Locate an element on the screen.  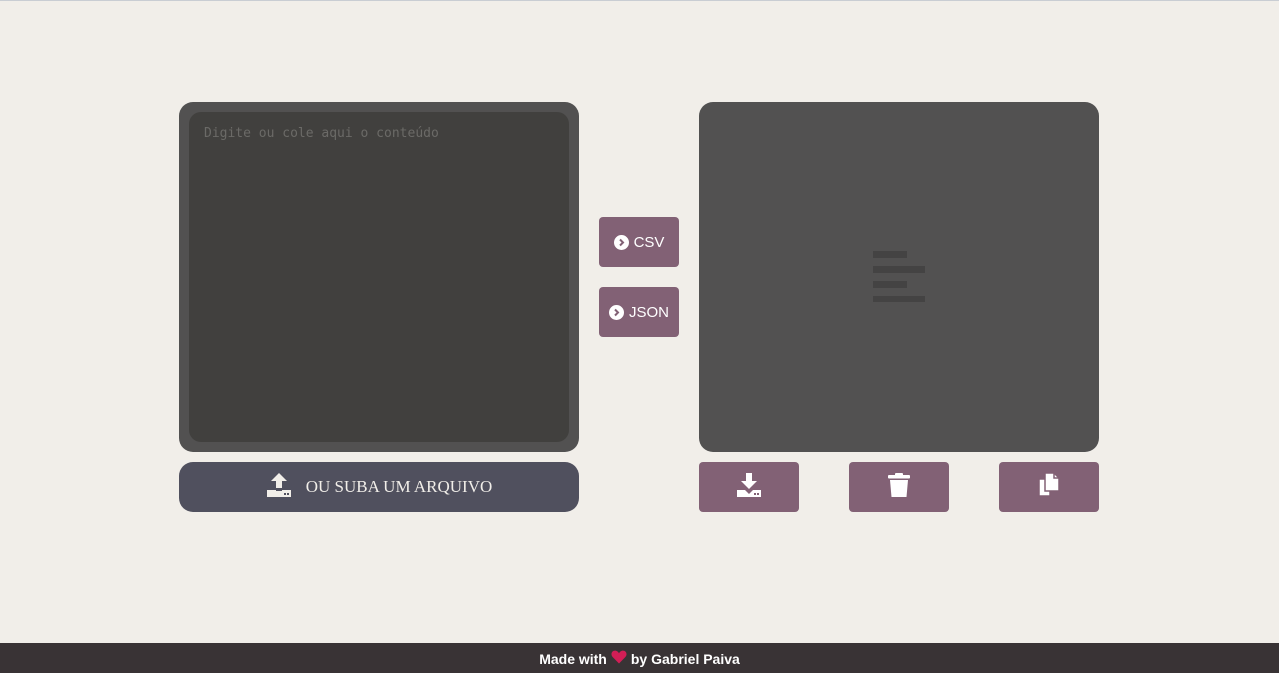
trash-icon is located at coordinates (899, 487).